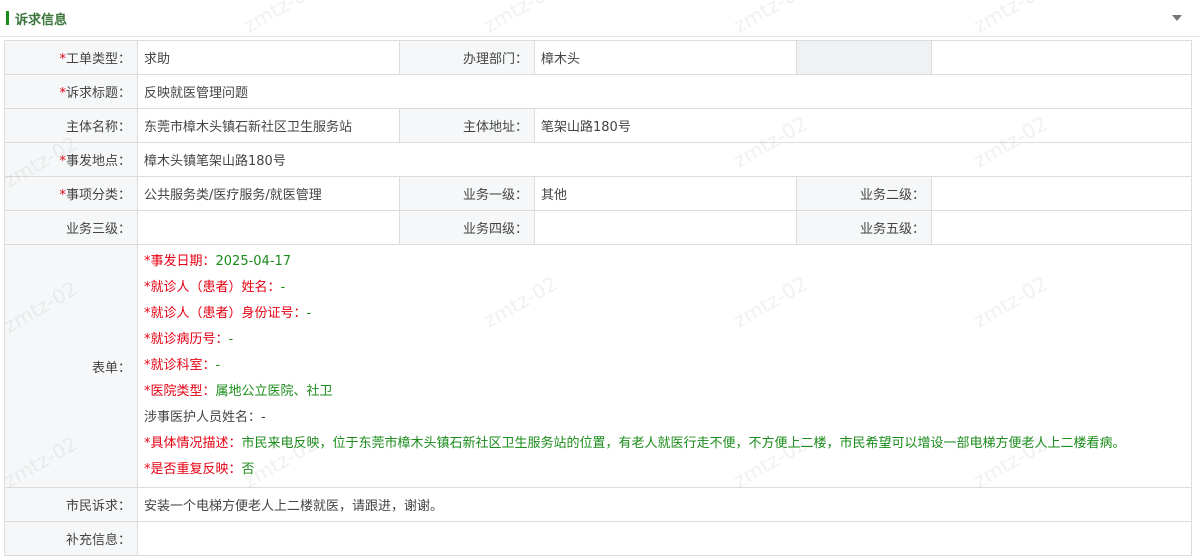  I want to click on citizen-request-label: 市民诉求：, so click(71, 504).